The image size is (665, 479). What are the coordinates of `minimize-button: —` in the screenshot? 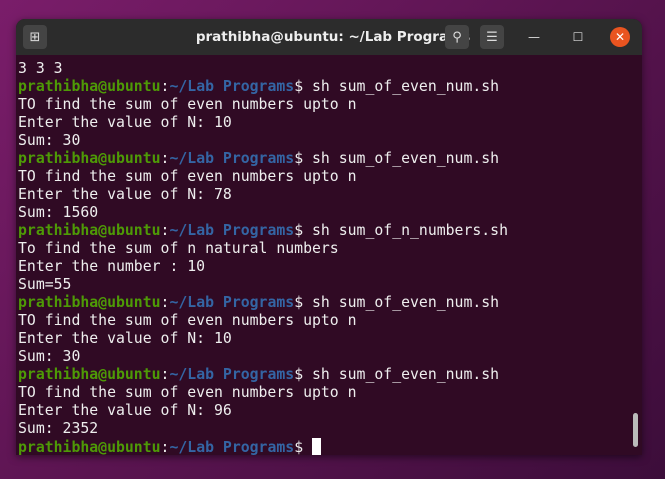 It's located at (534, 37).